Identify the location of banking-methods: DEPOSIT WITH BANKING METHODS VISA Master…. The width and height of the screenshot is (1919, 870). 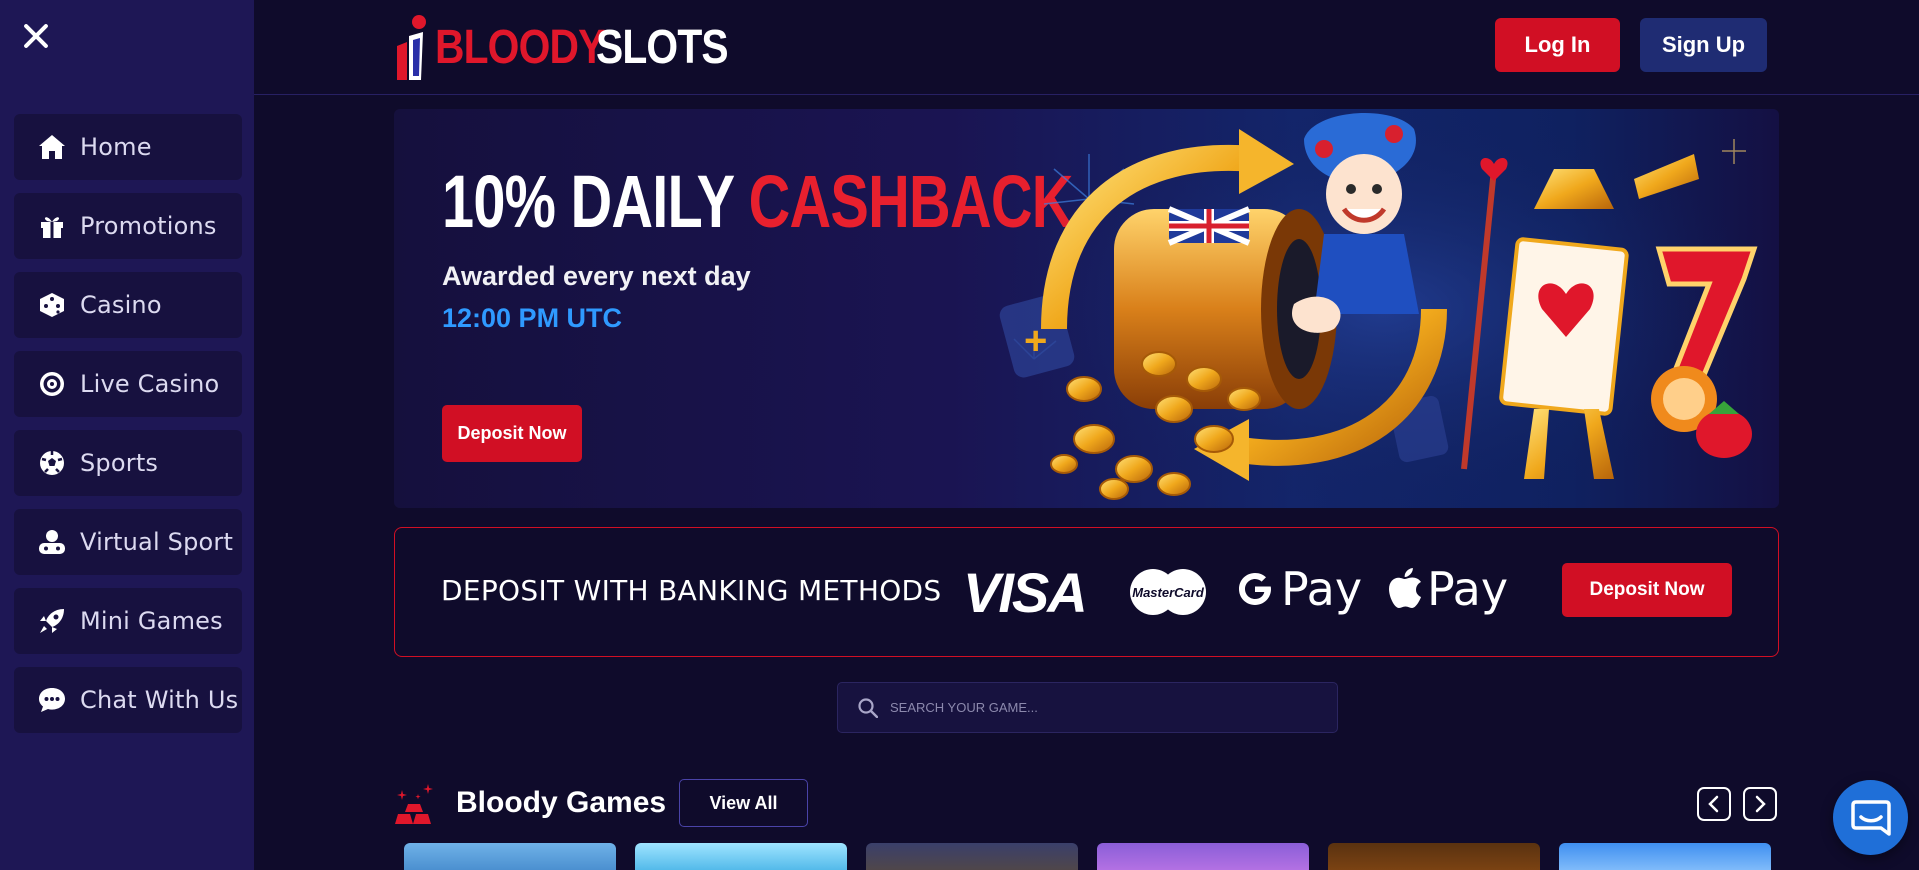
(1086, 592).